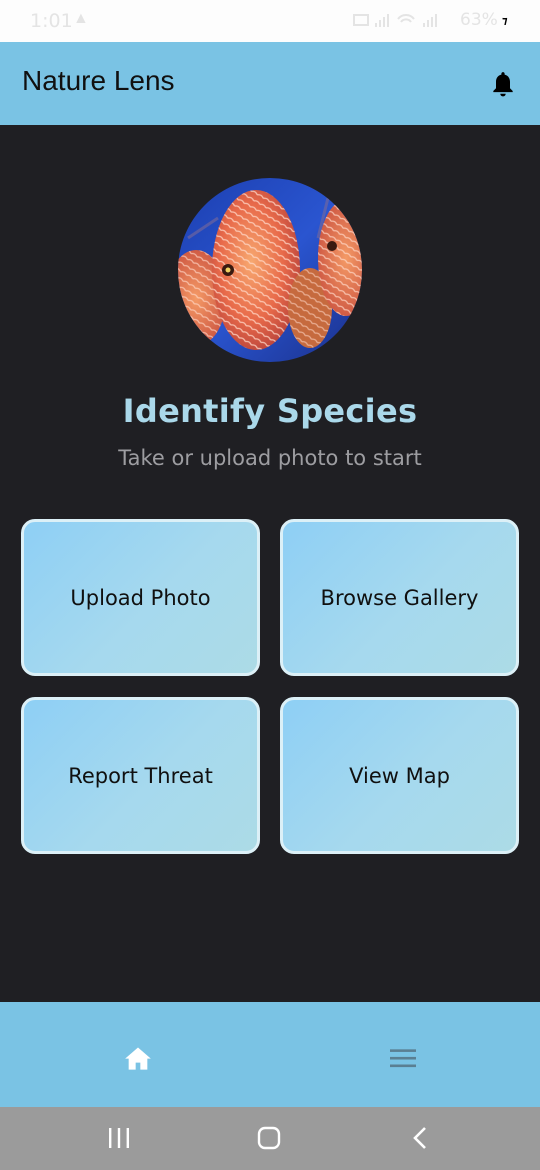 This screenshot has height=1170, width=540. I want to click on report-threat-label: Report Threat, so click(140, 775).